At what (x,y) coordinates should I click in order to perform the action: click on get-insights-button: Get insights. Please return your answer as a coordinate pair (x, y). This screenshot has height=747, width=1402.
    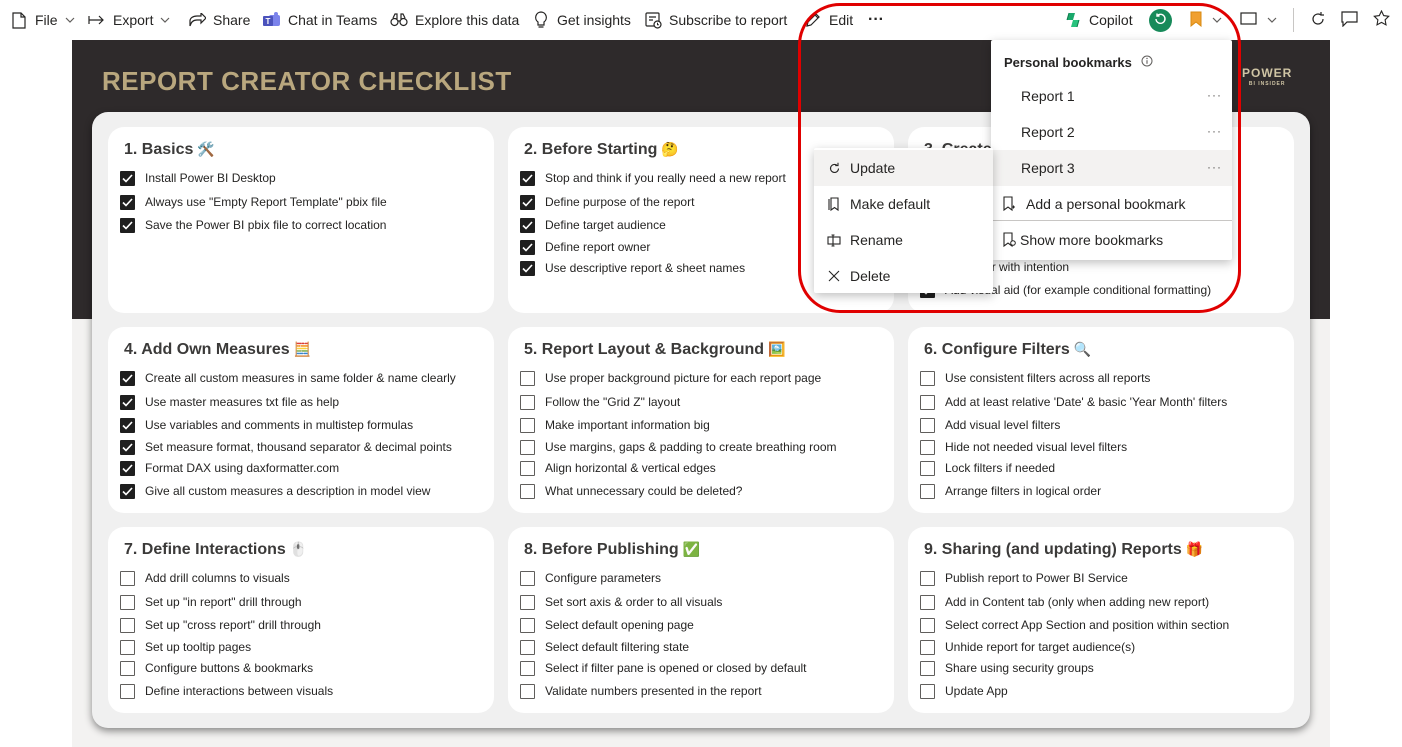
    Looking at the image, I should click on (581, 20).